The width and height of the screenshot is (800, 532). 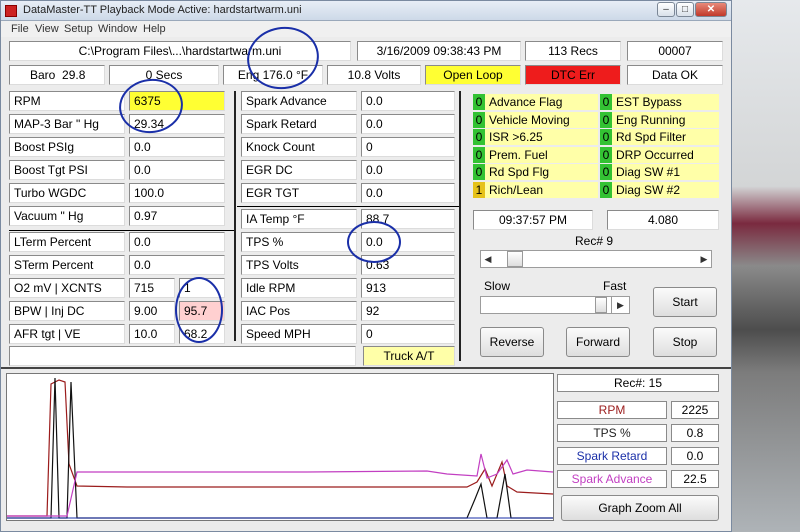 I want to click on status-flag-label: Advance Flag, so click(x=526, y=102).